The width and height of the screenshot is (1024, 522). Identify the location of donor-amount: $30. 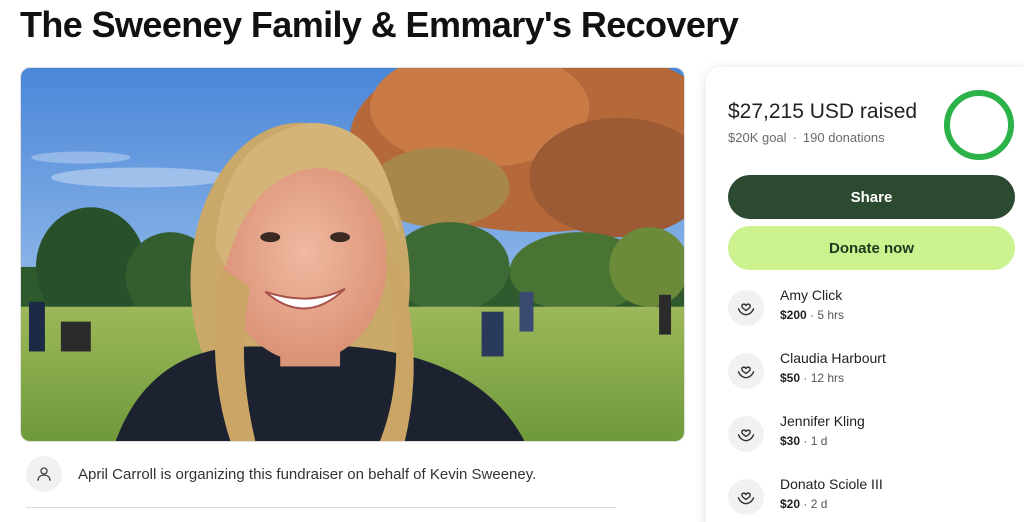
(790, 441).